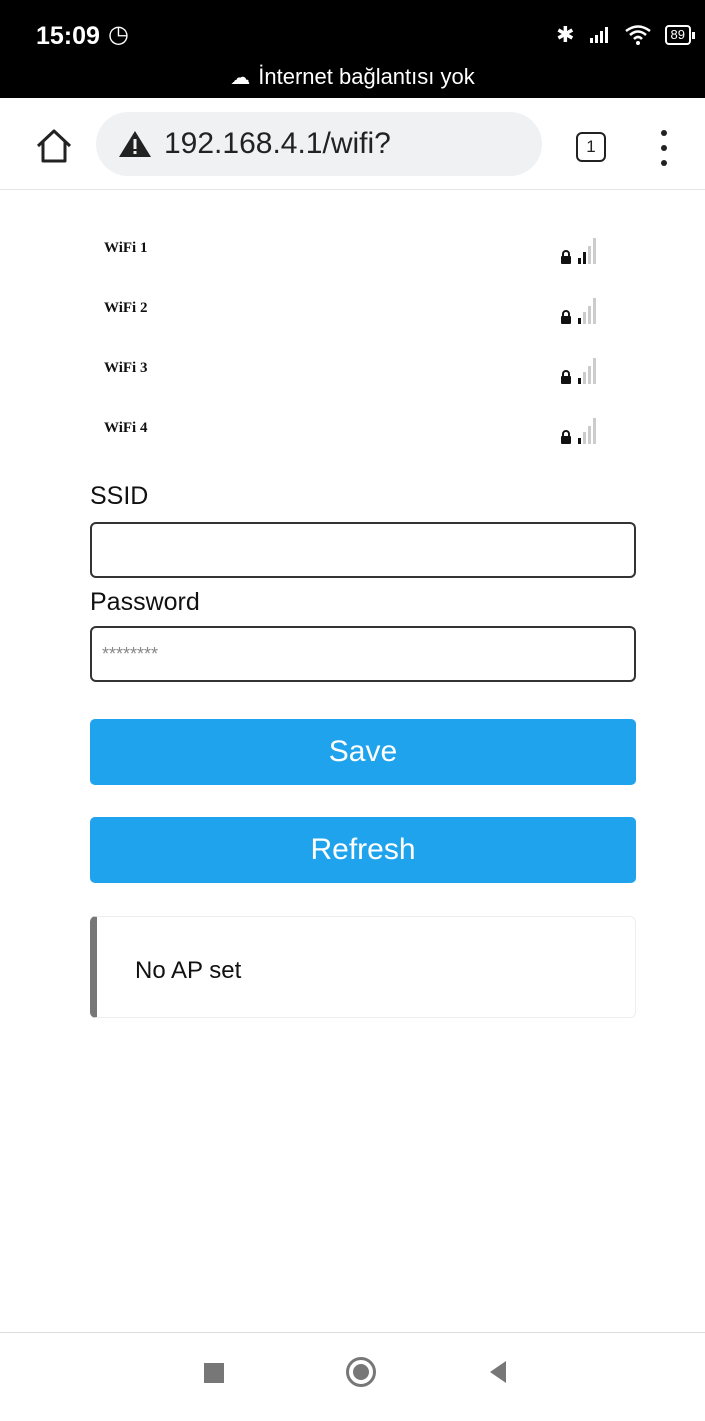 This screenshot has height=1421, width=705. What do you see at coordinates (214, 1373) in the screenshot?
I see `recent-apps-icon` at bounding box center [214, 1373].